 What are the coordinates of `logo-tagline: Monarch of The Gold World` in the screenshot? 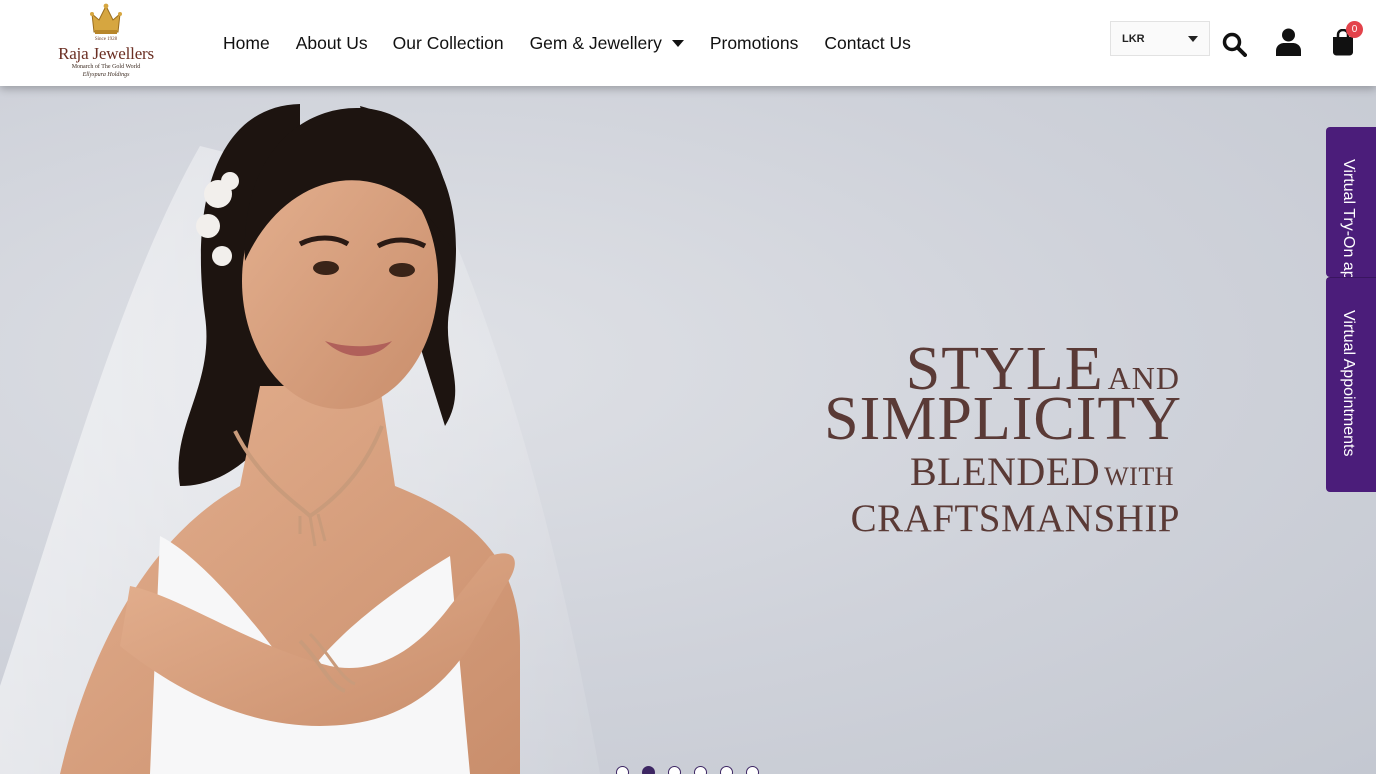 It's located at (106, 67).